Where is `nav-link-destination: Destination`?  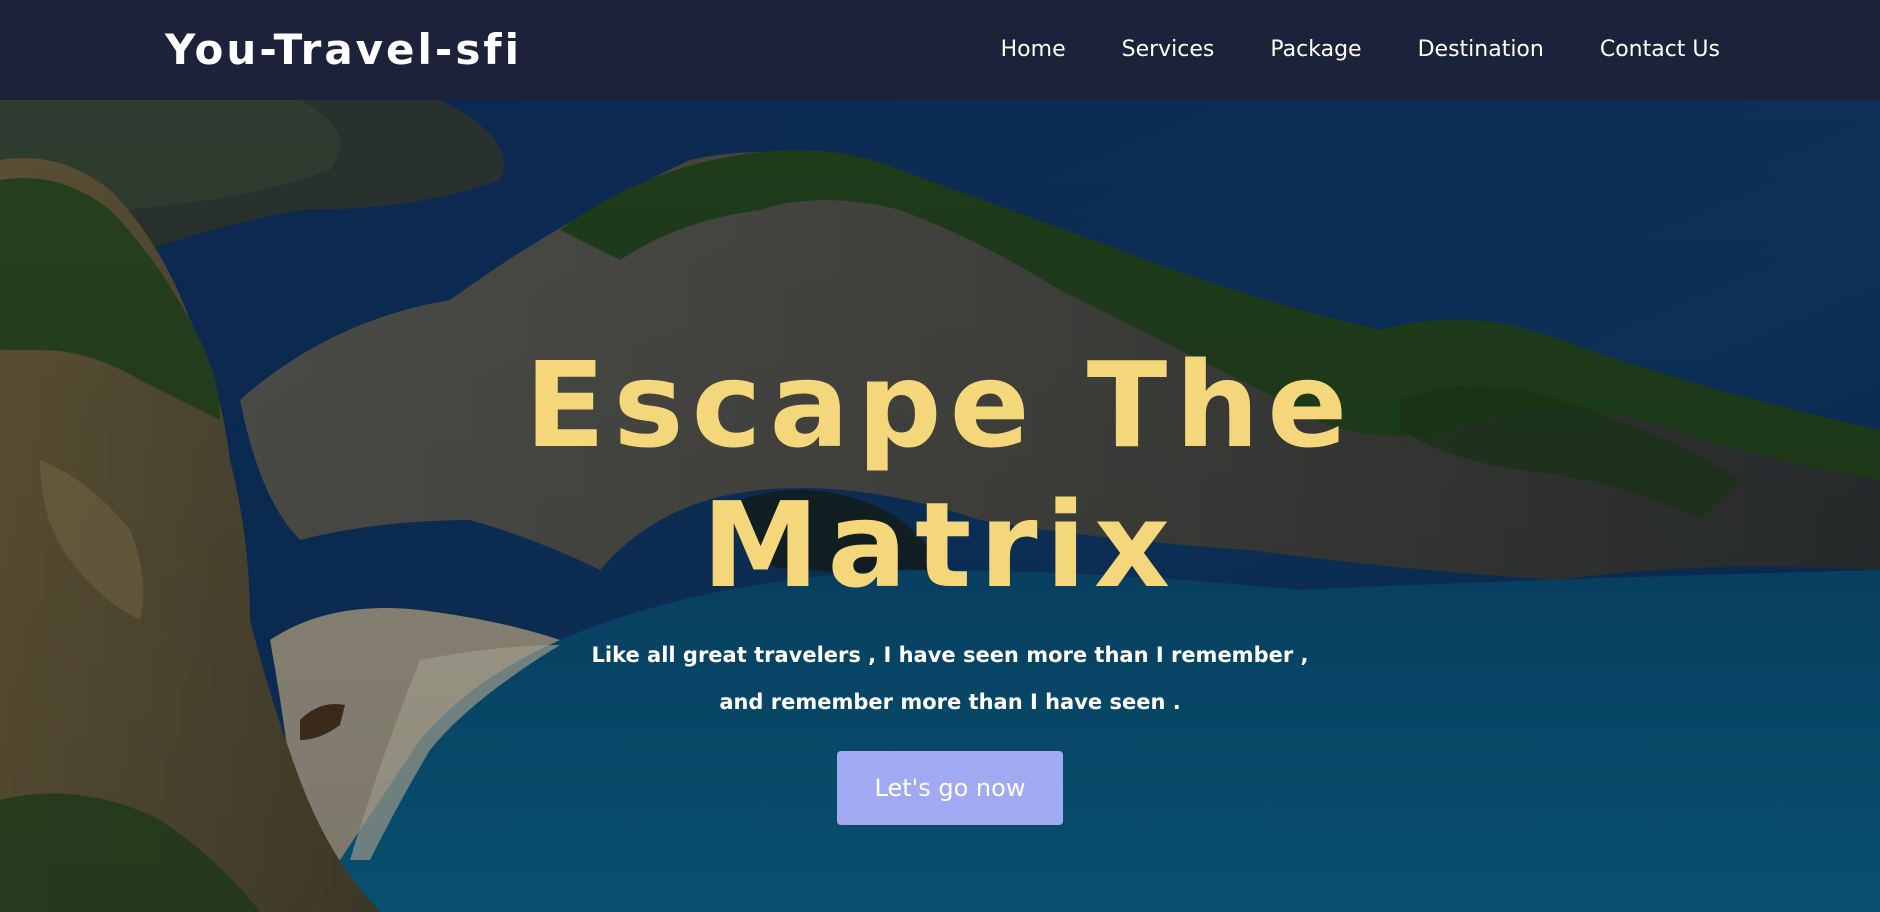
nav-link-destination: Destination is located at coordinates (1481, 50).